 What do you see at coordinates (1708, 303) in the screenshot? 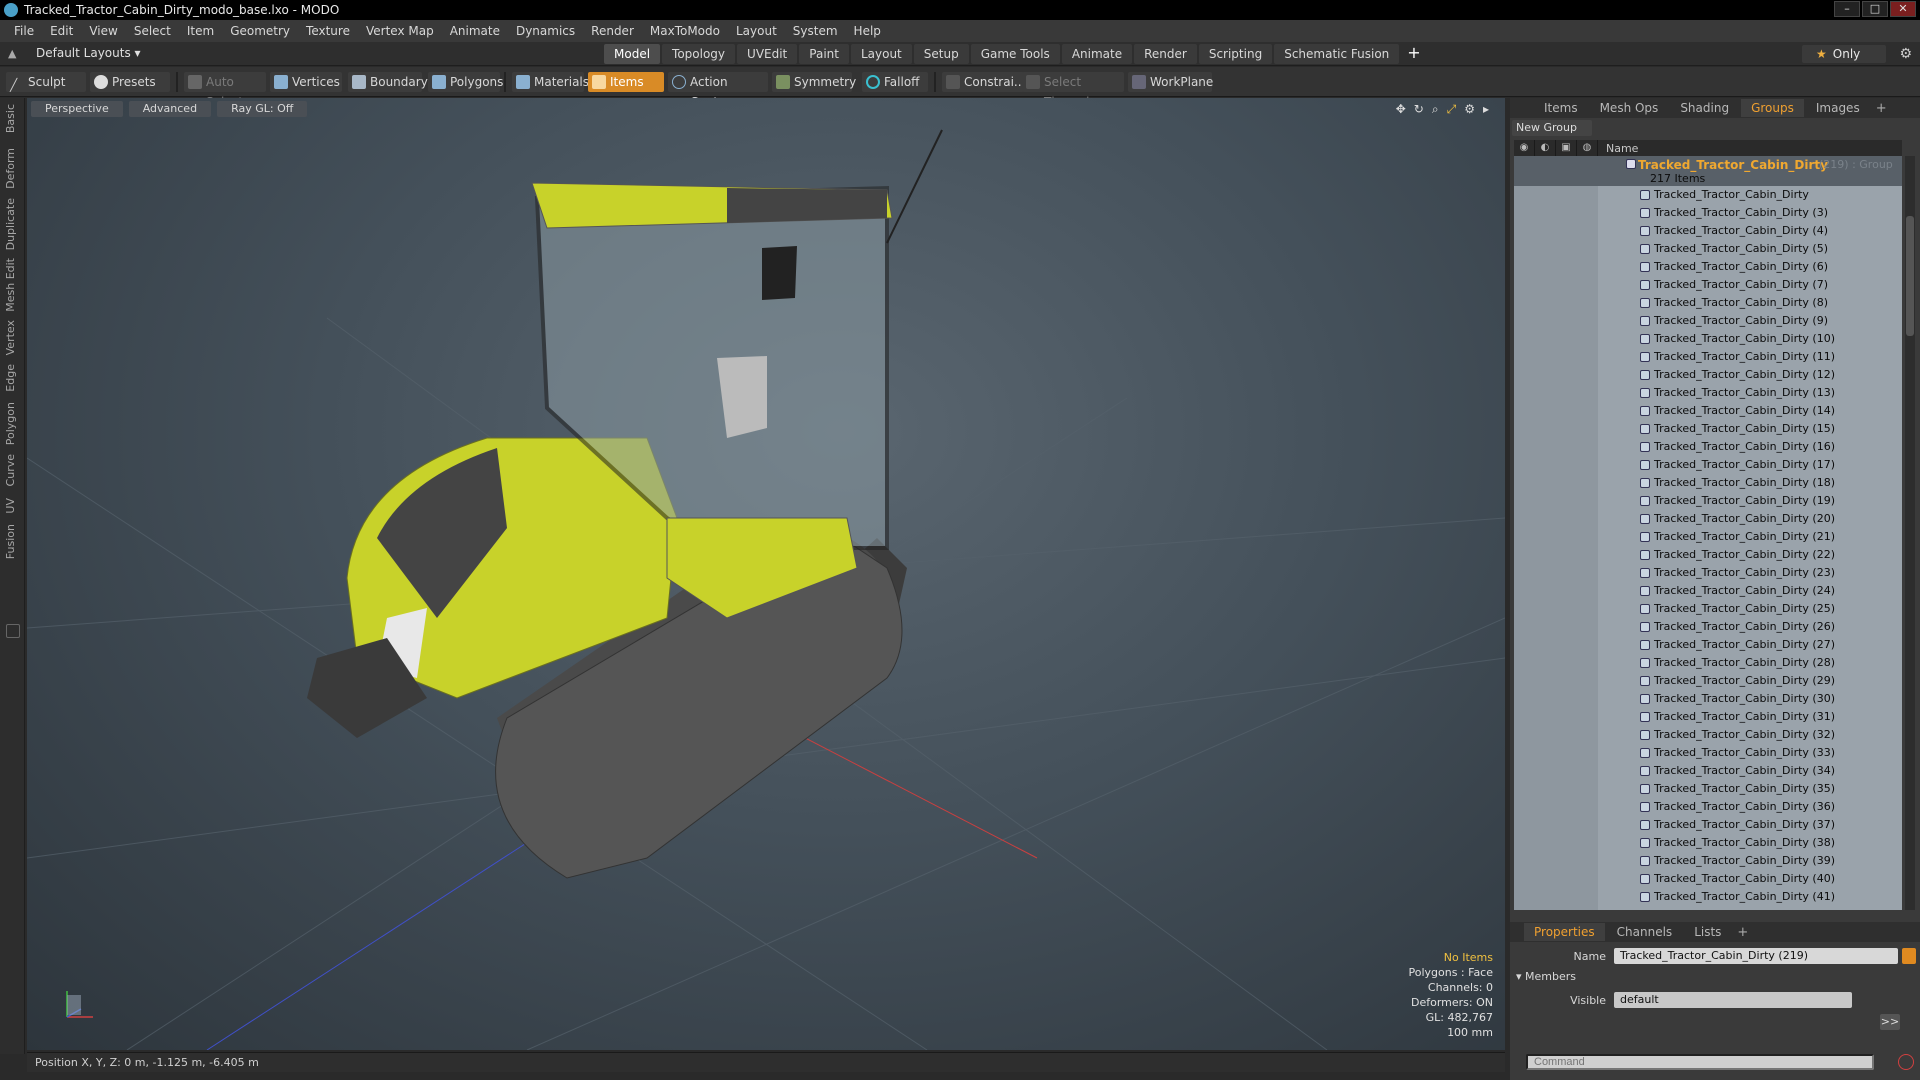
I see `list-item: Tracked_Tractor_Cabin_Dirty (8)` at bounding box center [1708, 303].